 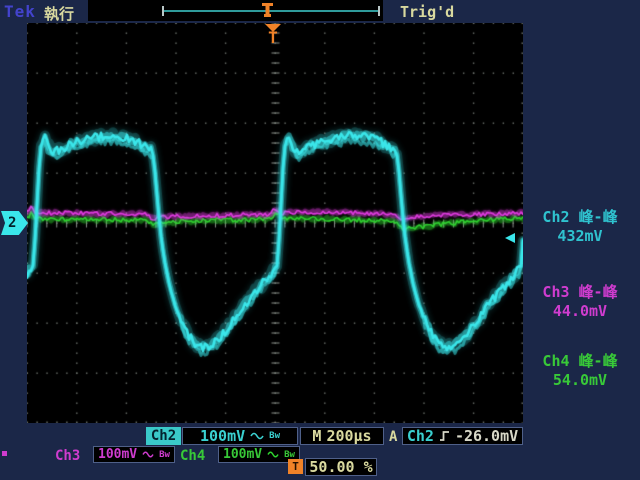 What do you see at coordinates (580, 217) in the screenshot?
I see `measurement-label: Ch2 峰-峰` at bounding box center [580, 217].